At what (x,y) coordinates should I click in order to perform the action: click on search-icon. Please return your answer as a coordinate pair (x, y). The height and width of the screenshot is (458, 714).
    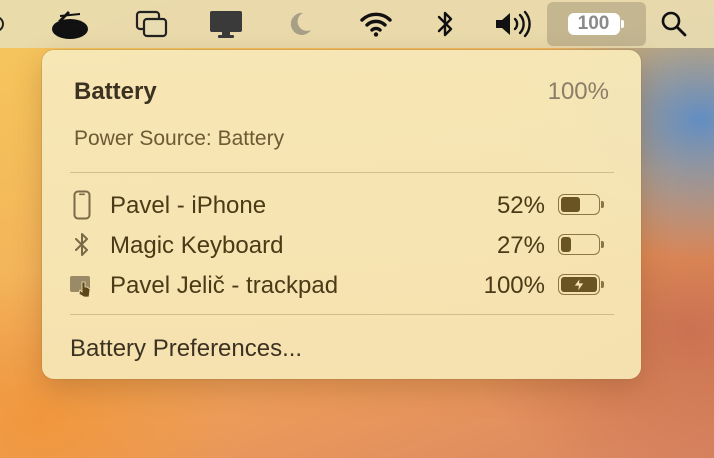
    Looking at the image, I should click on (674, 24).